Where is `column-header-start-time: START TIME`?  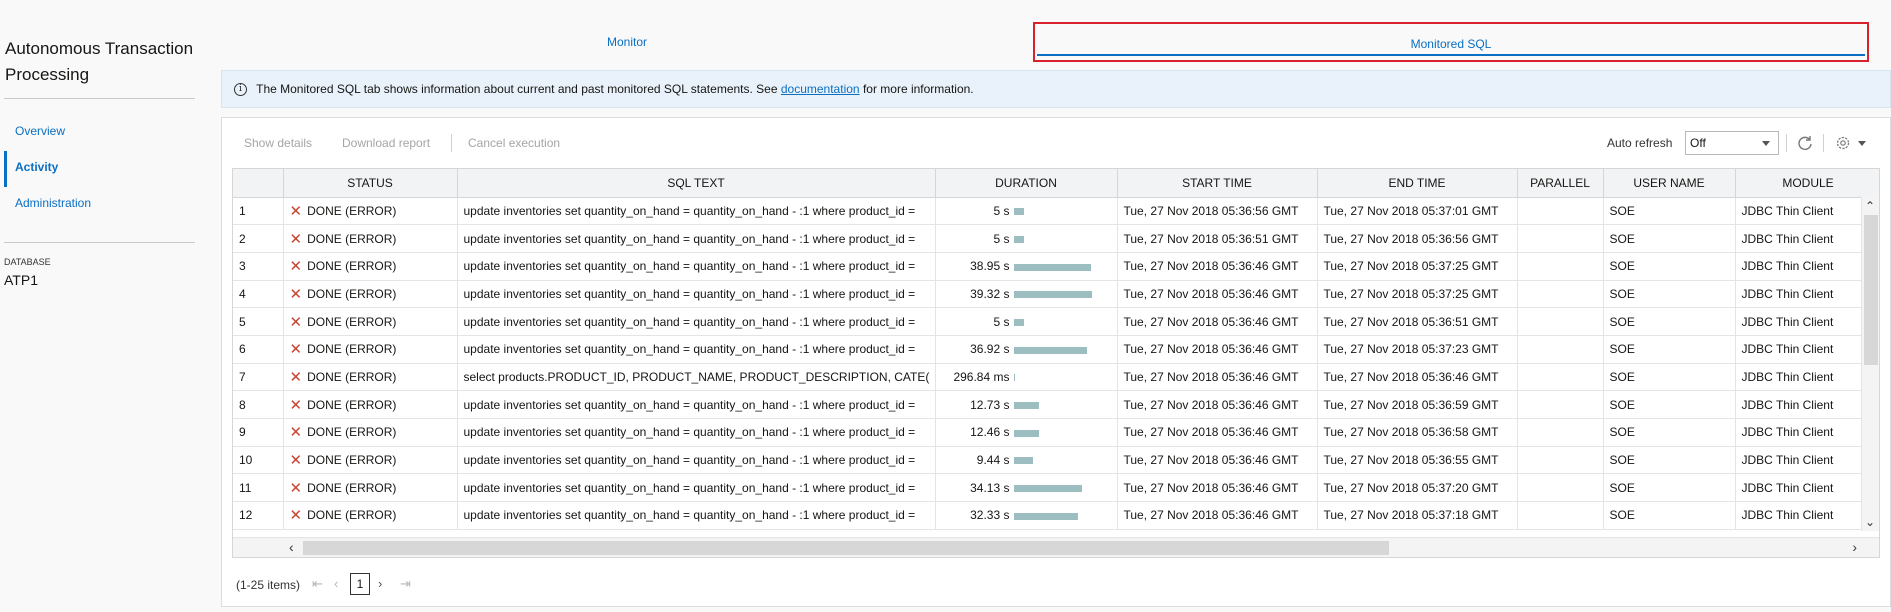 column-header-start-time: START TIME is located at coordinates (1217, 183).